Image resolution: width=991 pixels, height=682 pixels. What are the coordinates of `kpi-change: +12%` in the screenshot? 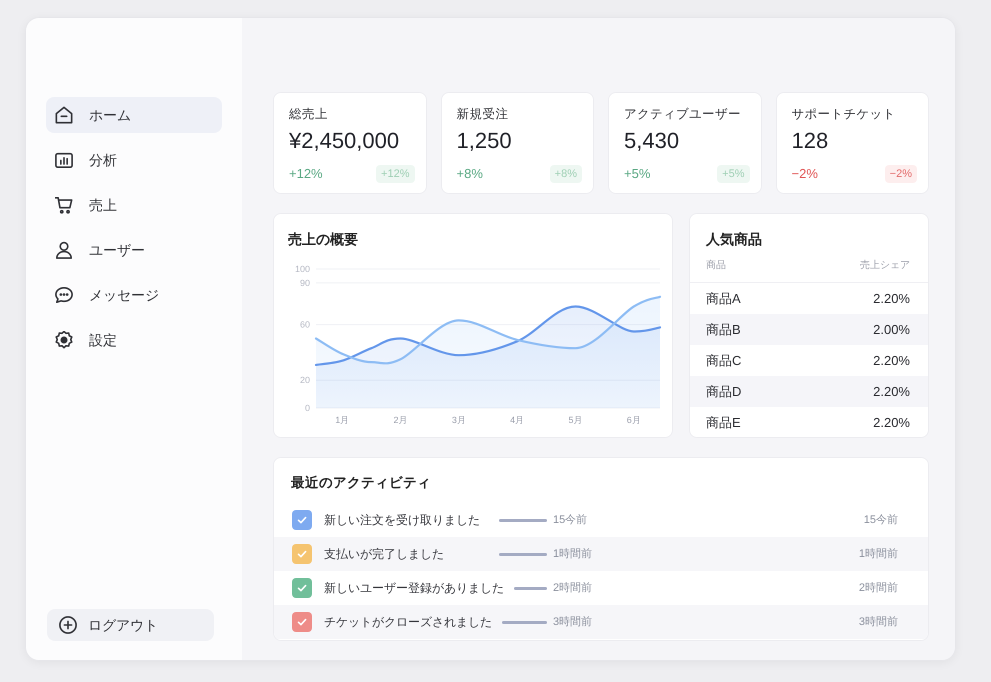 It's located at (306, 174).